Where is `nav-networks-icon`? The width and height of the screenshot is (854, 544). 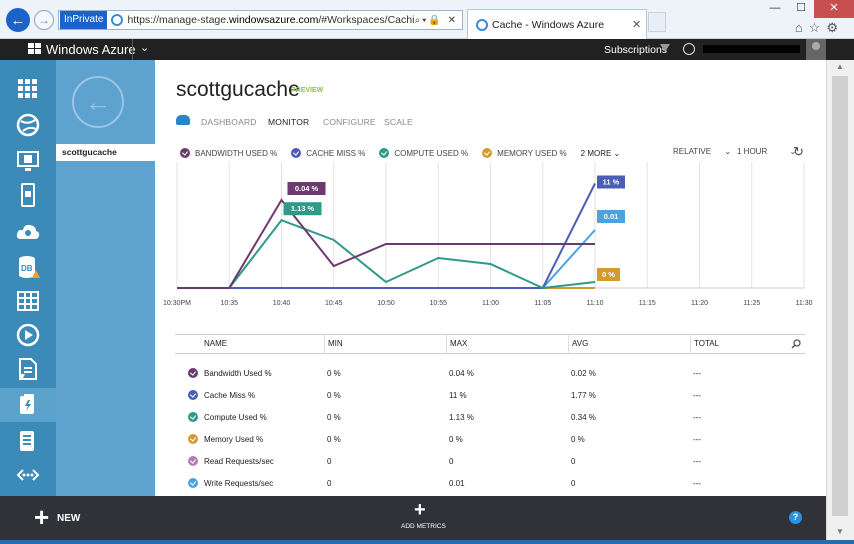 nav-networks-icon is located at coordinates (28, 475).